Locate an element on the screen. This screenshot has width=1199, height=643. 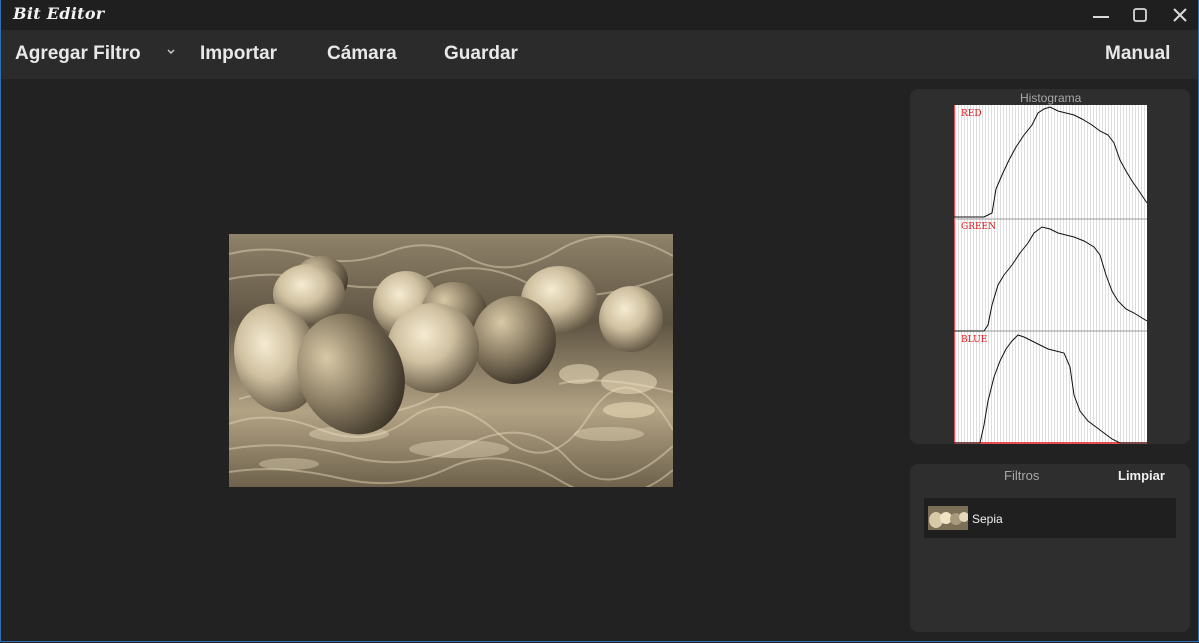
maximize-icon is located at coordinates (1140, 15).